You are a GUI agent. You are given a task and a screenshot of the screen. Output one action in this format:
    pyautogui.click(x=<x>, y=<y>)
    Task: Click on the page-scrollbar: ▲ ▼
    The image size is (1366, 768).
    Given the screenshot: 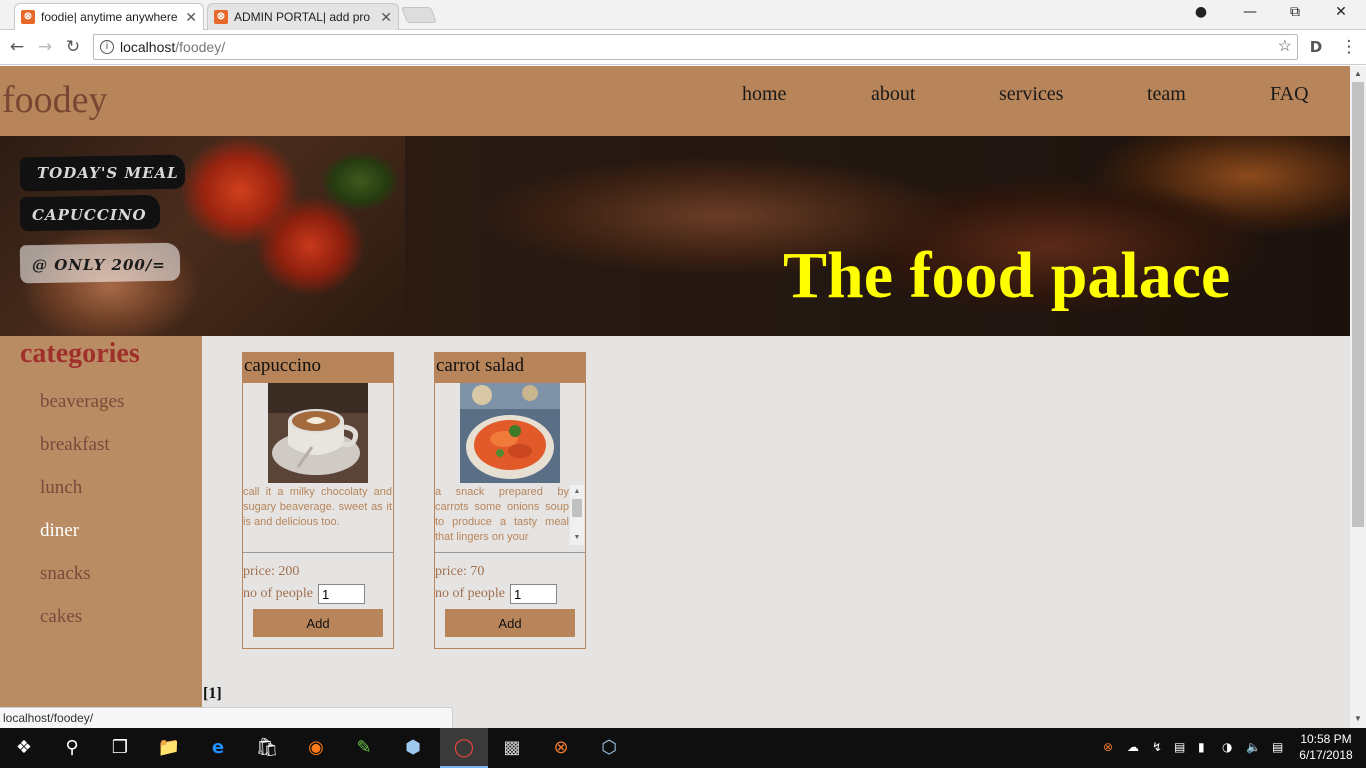 What is the action you would take?
    pyautogui.click(x=1358, y=397)
    